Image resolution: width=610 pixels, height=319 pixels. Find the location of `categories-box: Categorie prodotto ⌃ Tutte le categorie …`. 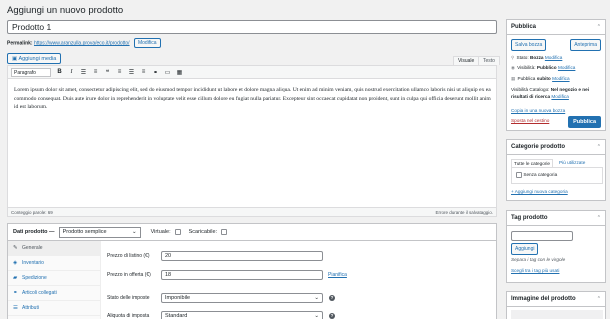

categories-box: Categorie prodotto ⌃ Tutte le categorie … is located at coordinates (556, 170).